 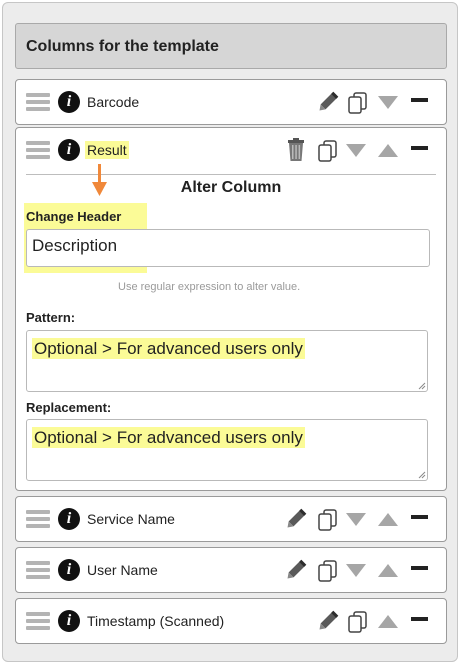 I want to click on column-label: Timestamp (Scanned), so click(x=156, y=621).